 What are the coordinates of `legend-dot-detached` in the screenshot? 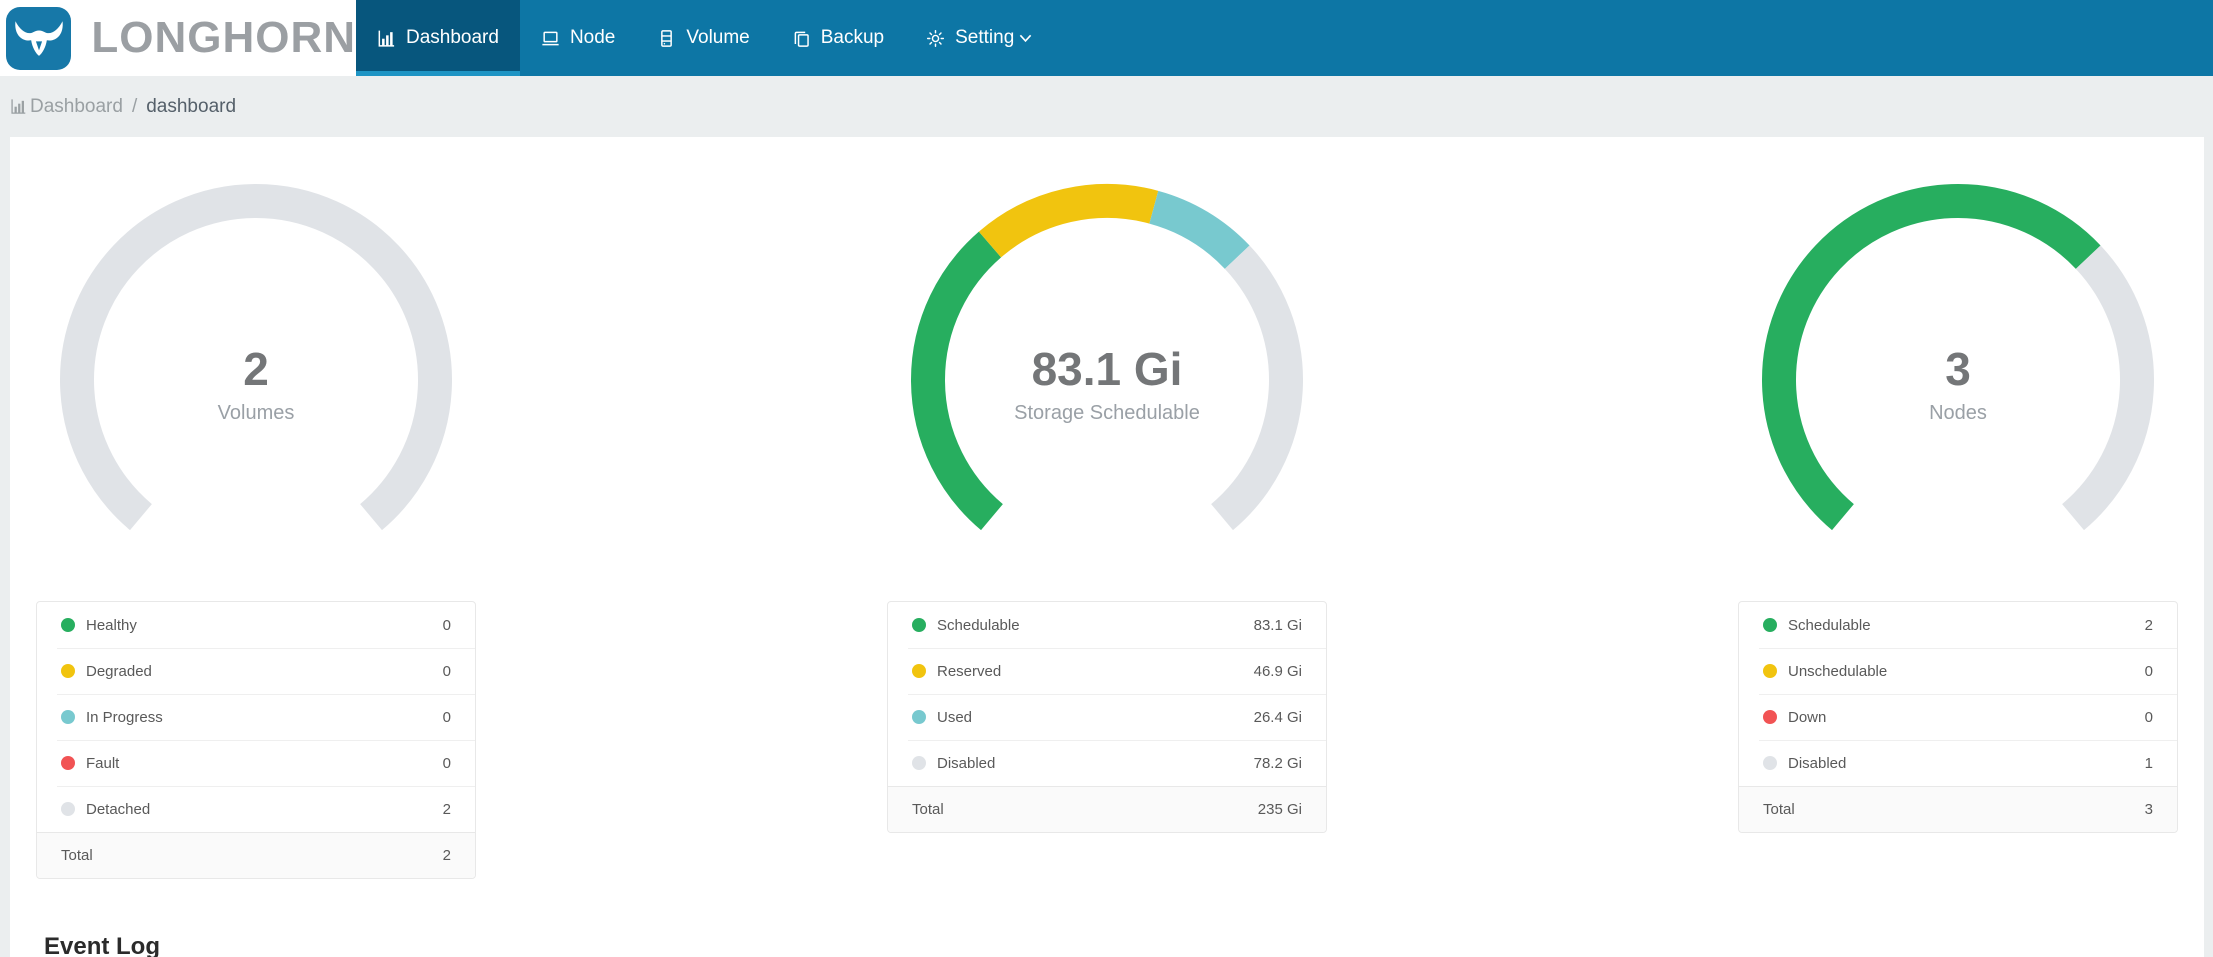 It's located at (68, 809).